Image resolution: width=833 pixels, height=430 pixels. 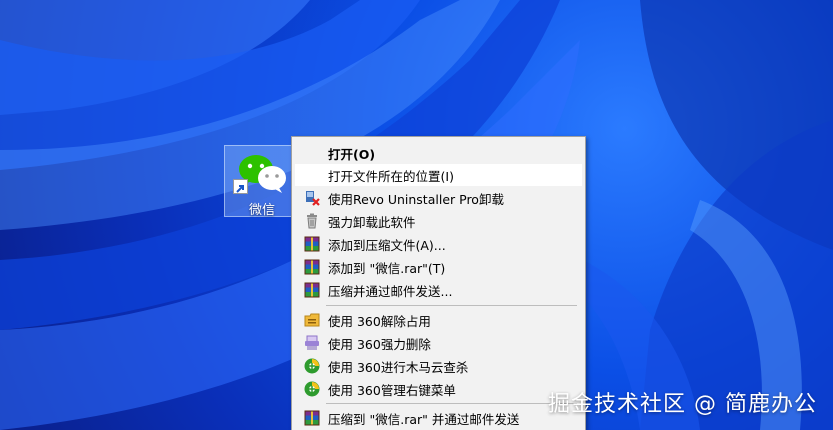 I want to click on menu-item-label: 使用 360强力删除, so click(x=379, y=344).